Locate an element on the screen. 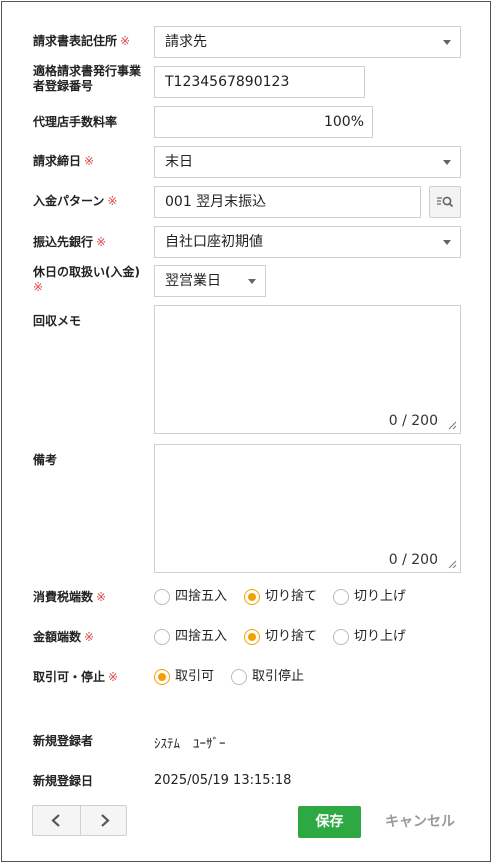  amount-rounding-radio-group: 四捨五入 切り捨て 切り上げ is located at coordinates (284, 638).